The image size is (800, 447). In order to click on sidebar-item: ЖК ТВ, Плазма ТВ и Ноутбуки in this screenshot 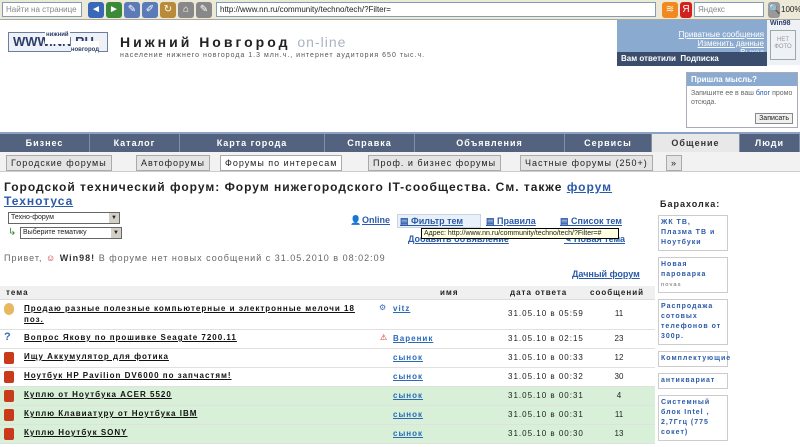, I will do `click(693, 233)`.